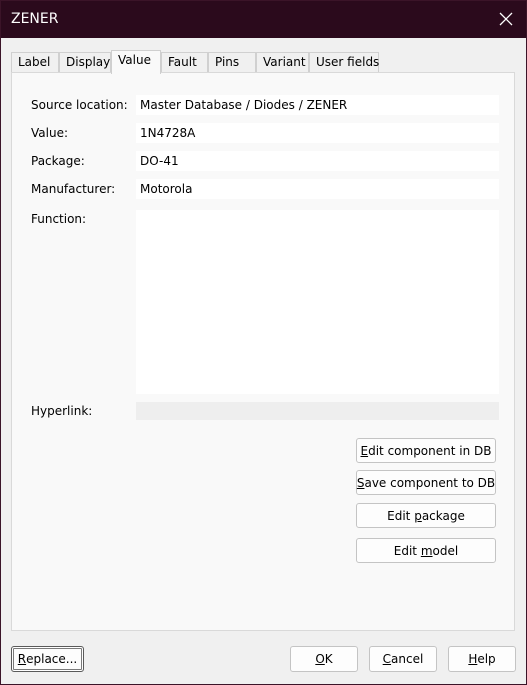  I want to click on help-button: Help, so click(482, 659).